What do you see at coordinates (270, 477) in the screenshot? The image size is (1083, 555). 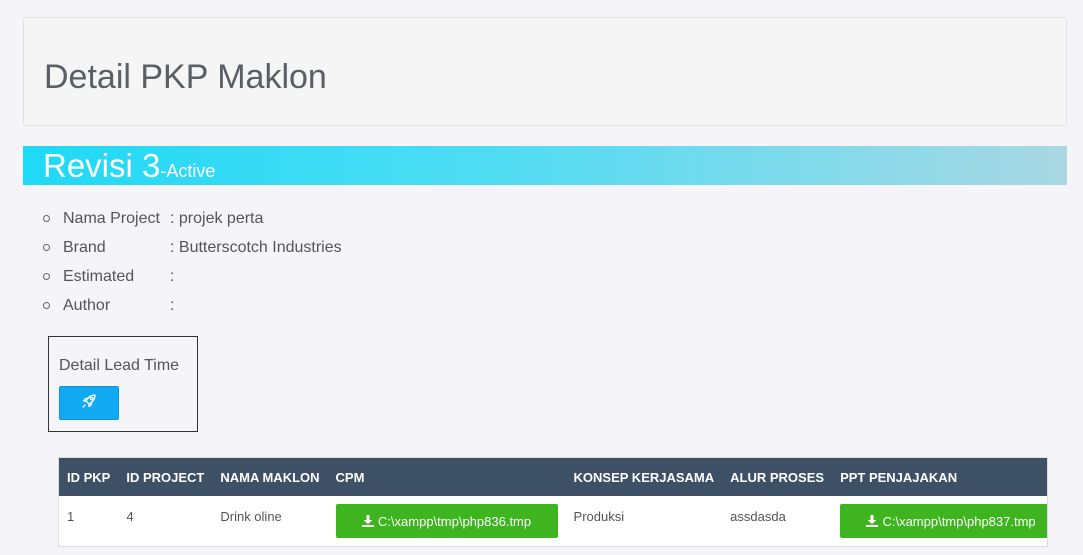 I see `column-header: NAMA MAKLON` at bounding box center [270, 477].